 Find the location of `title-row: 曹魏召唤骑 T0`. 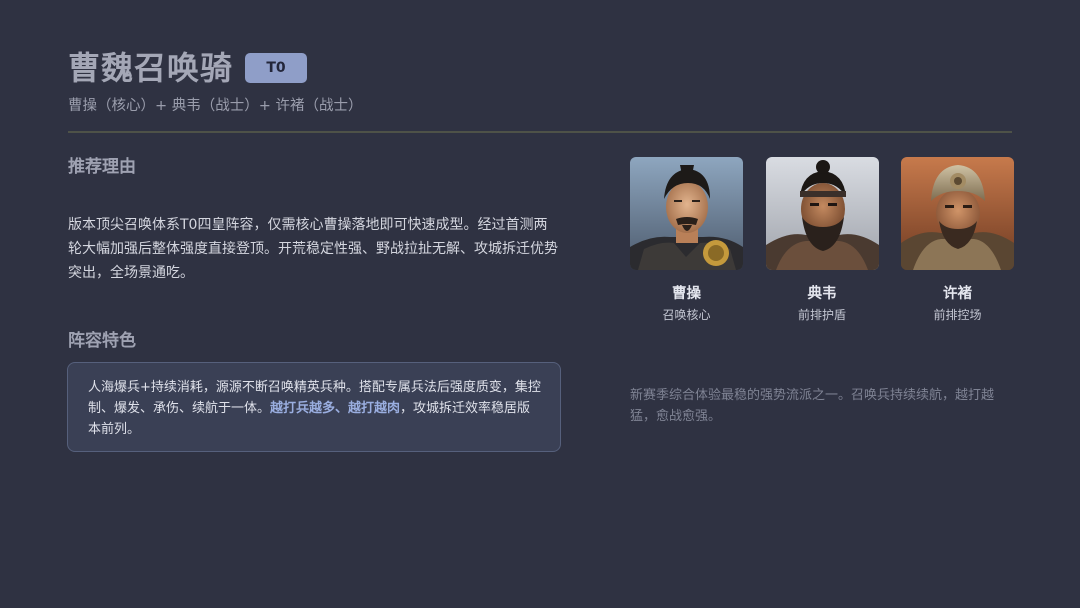

title-row: 曹魏召唤骑 T0 is located at coordinates (188, 68).